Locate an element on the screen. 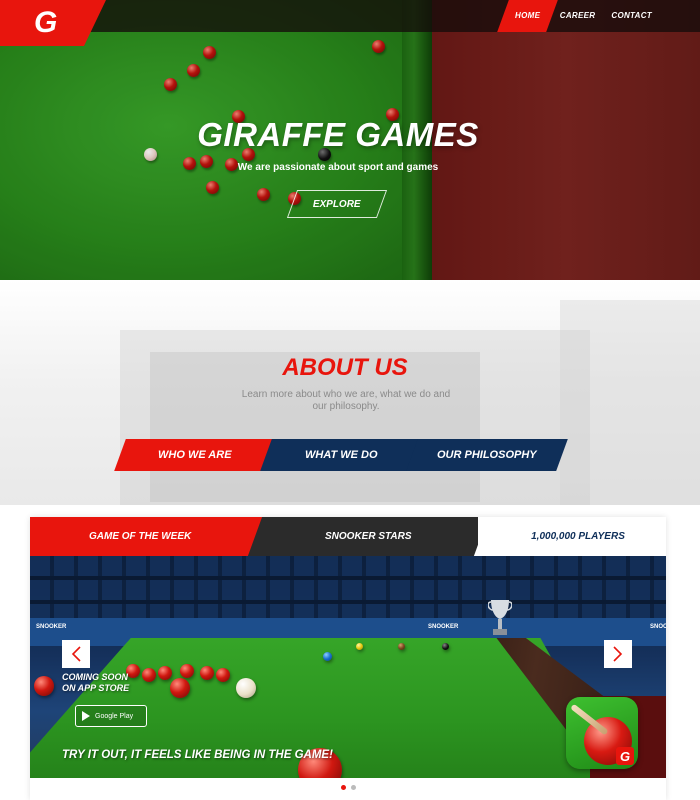  chevron-right-icon is located at coordinates (618, 654).